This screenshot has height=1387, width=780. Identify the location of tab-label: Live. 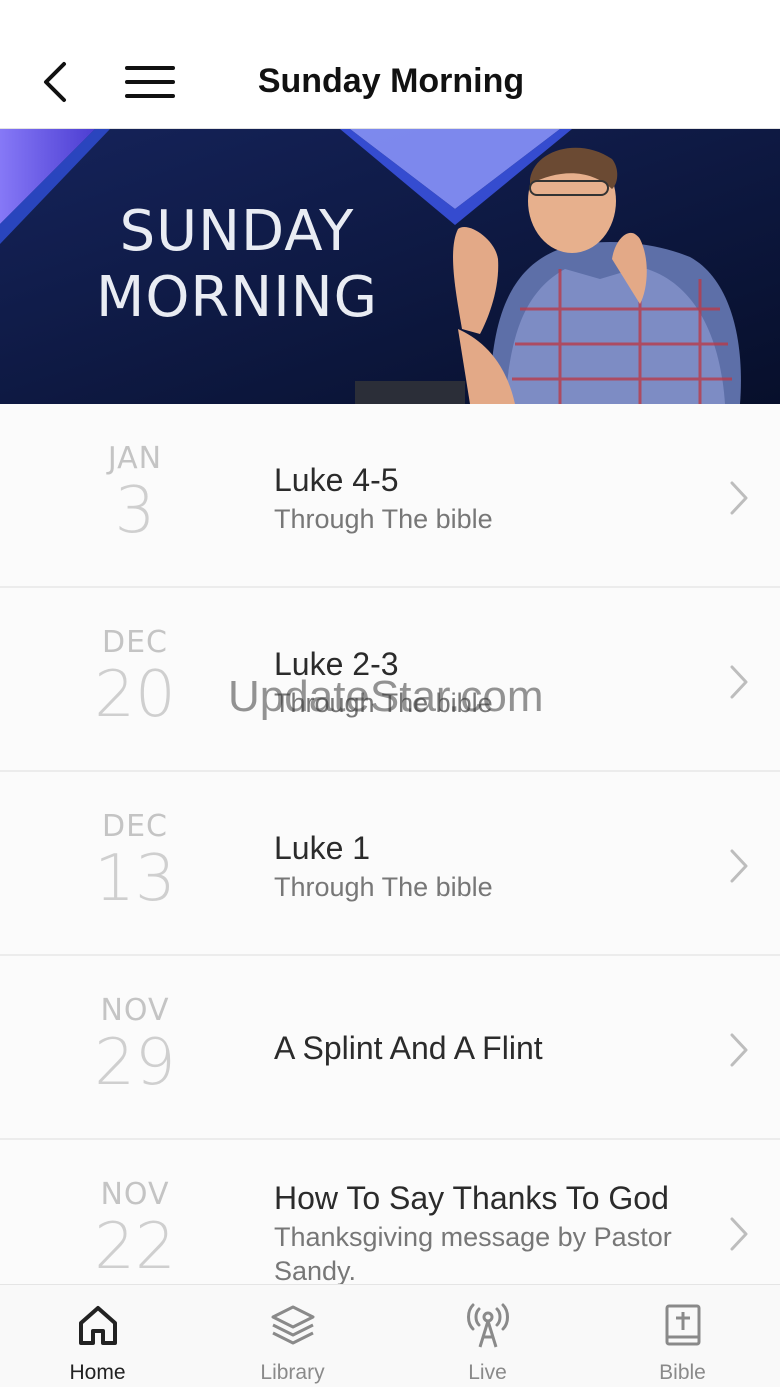
(487, 1372).